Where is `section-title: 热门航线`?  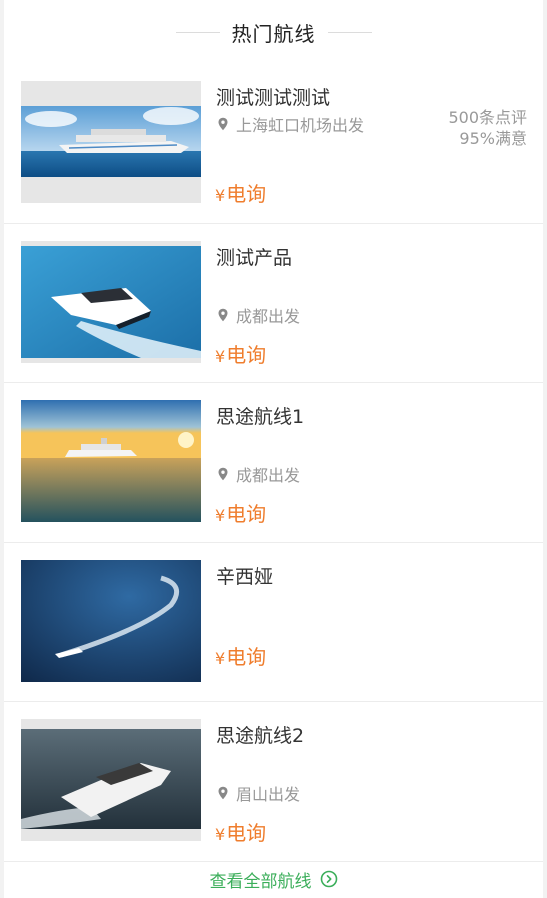
section-title: 热门航线 is located at coordinates (273, 33).